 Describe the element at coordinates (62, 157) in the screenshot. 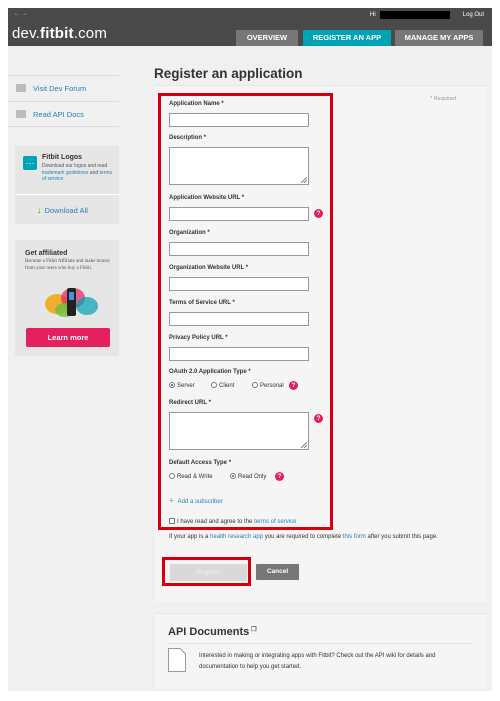

I see `logos-title: Fitbit Logos` at that location.